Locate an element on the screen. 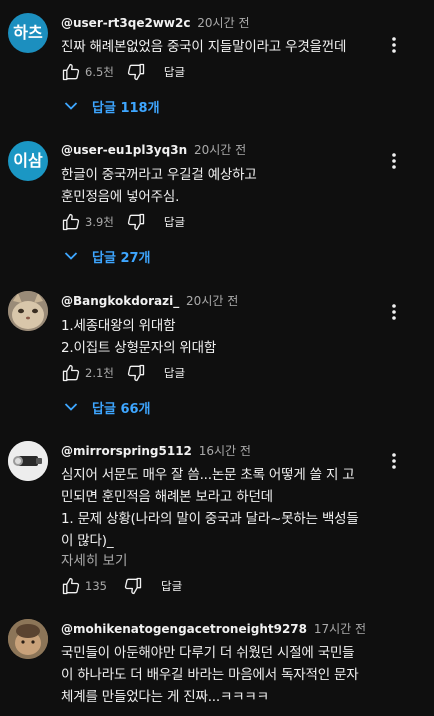  comment-author: @user-rt3qe2ww2c is located at coordinates (125, 23).